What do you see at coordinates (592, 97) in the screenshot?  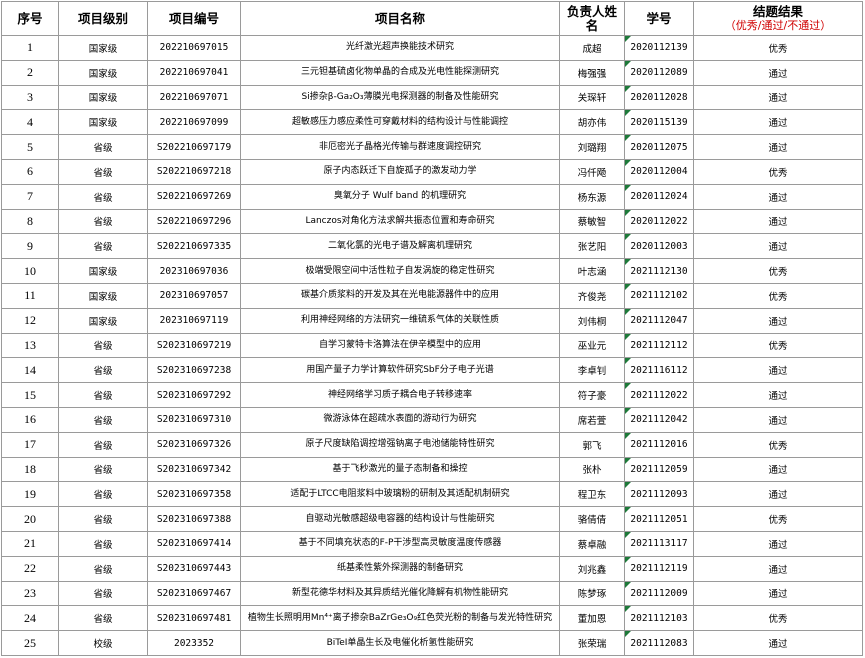 I see `cell-leader: 关琛轩` at bounding box center [592, 97].